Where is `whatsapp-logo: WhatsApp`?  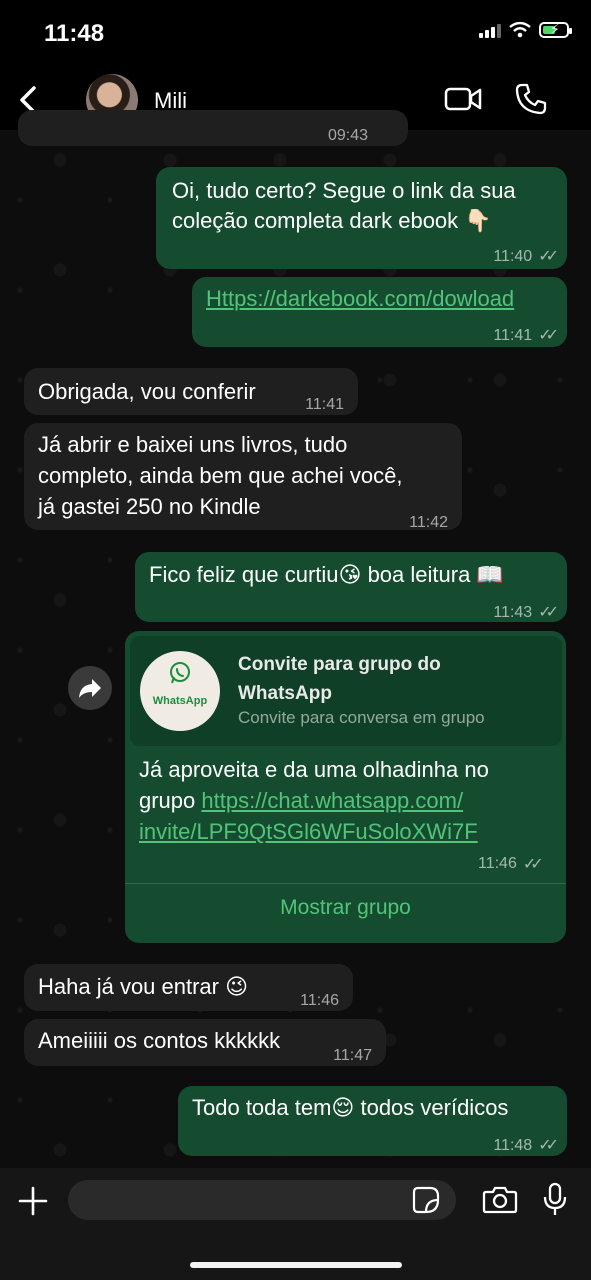
whatsapp-logo: WhatsApp is located at coordinates (180, 691).